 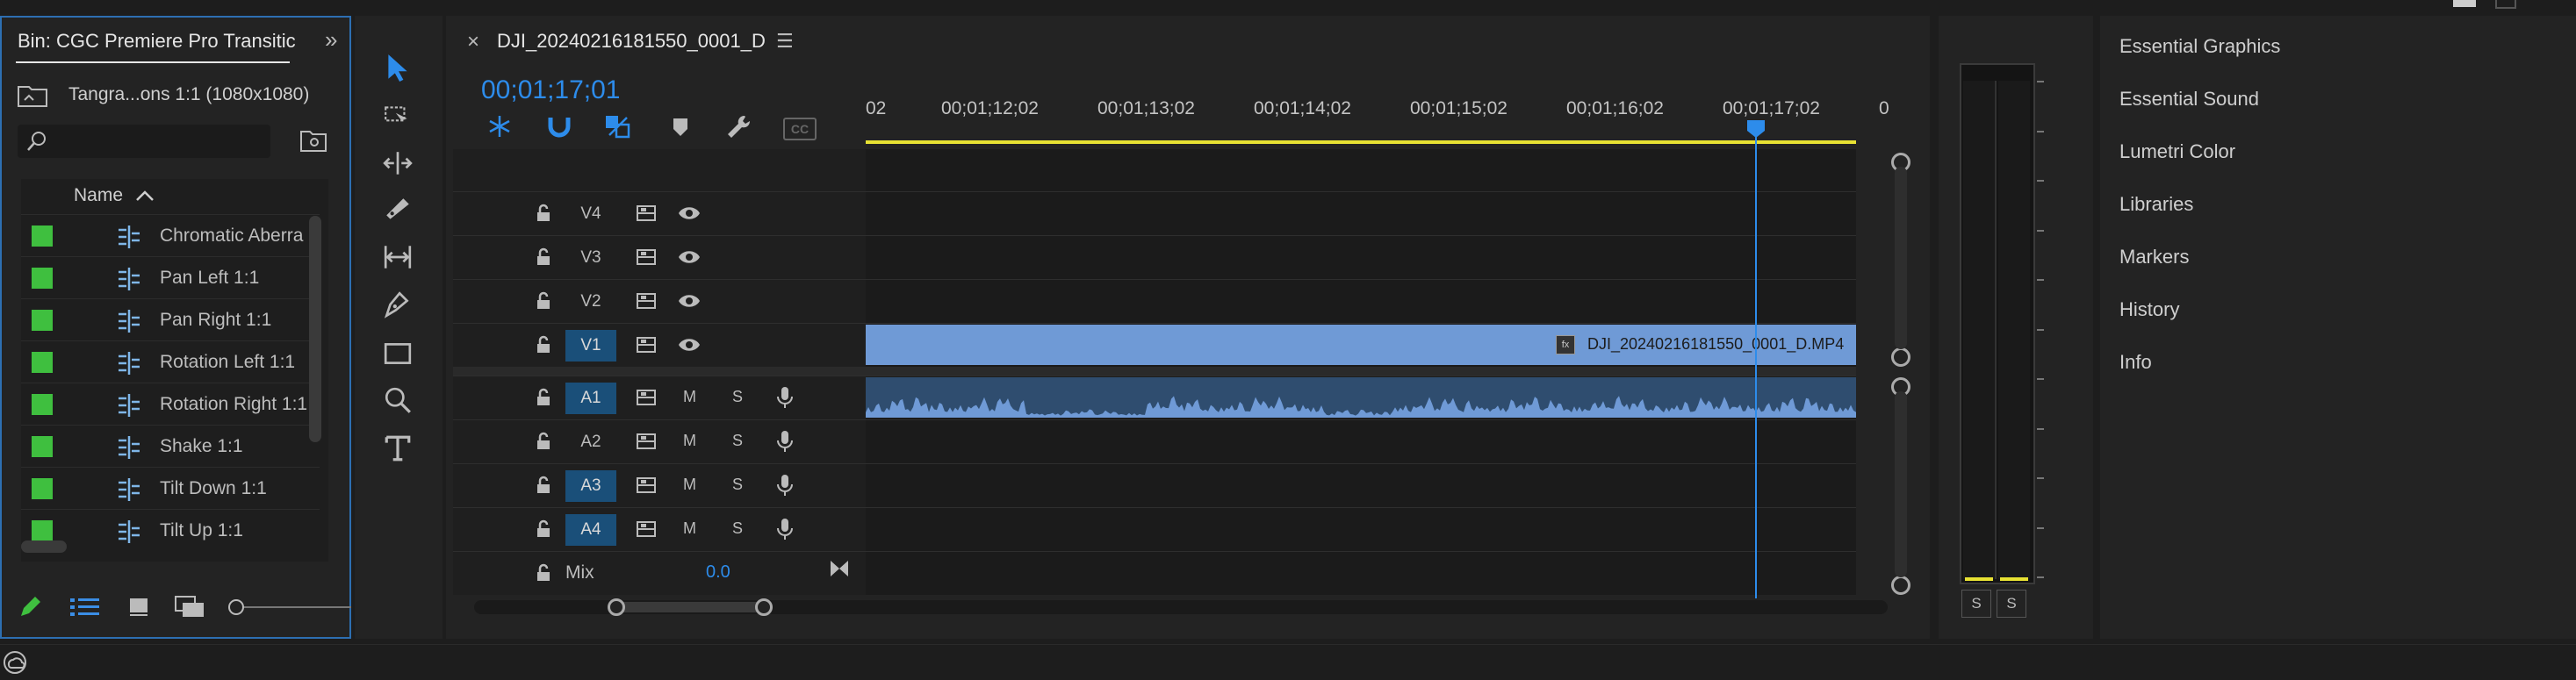 What do you see at coordinates (738, 128) in the screenshot?
I see `wrench-icon` at bounding box center [738, 128].